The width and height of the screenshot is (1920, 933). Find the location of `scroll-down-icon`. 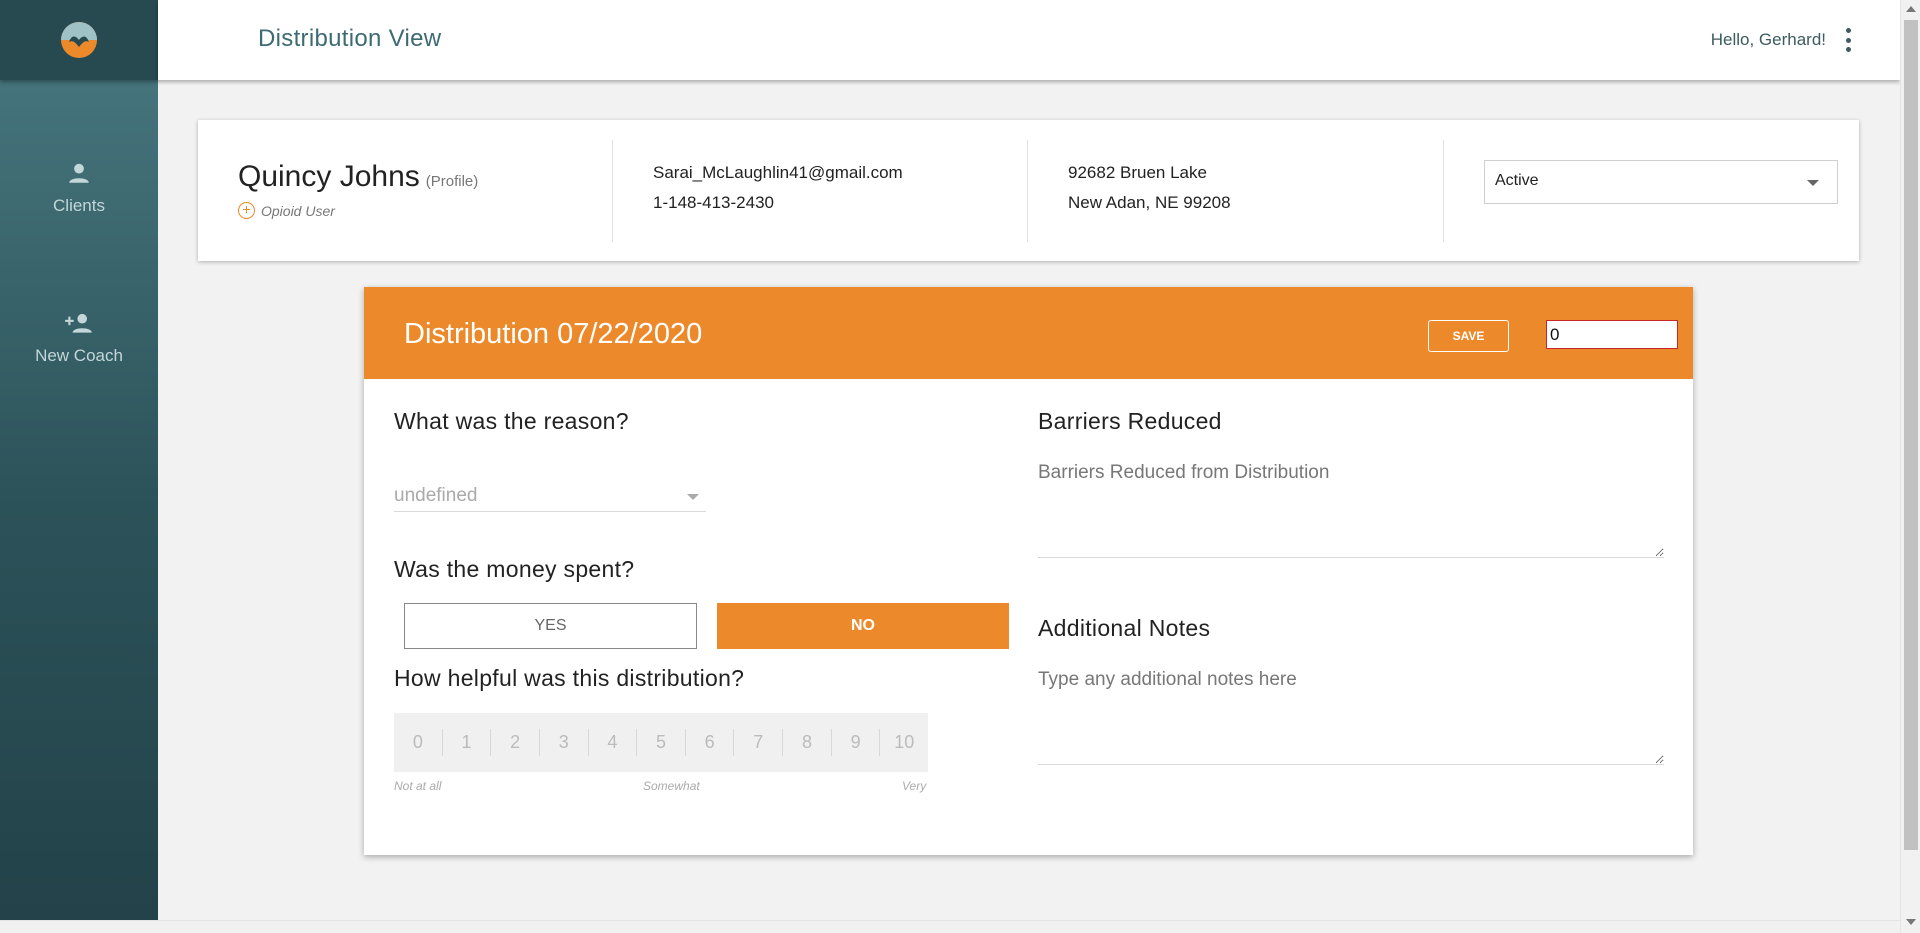

scroll-down-icon is located at coordinates (1911, 922).